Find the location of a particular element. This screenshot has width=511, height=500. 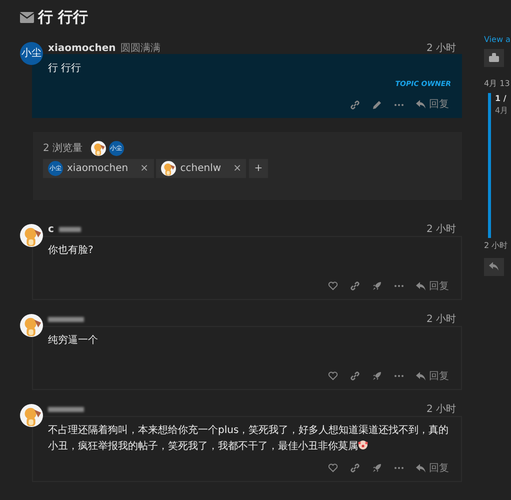

topic-title: 行 行行 is located at coordinates (63, 17).